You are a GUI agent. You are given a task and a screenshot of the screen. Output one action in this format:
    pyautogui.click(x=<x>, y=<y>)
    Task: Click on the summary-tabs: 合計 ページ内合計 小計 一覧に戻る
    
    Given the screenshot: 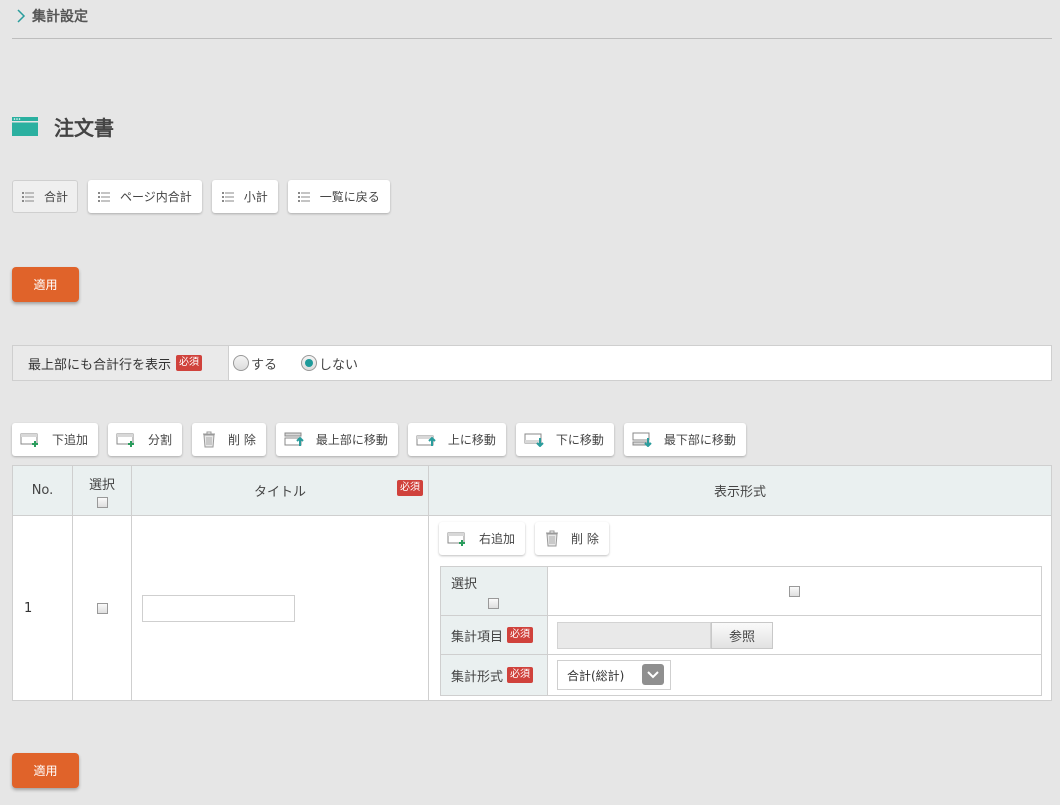 What is the action you would take?
    pyautogui.click(x=201, y=196)
    